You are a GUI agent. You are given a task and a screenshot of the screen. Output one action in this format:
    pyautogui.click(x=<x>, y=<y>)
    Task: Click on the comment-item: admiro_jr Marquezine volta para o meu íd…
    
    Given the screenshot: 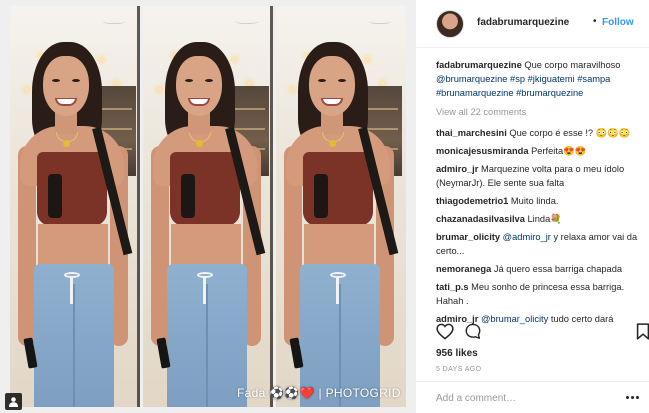 What is the action you would take?
    pyautogui.click(x=541, y=176)
    